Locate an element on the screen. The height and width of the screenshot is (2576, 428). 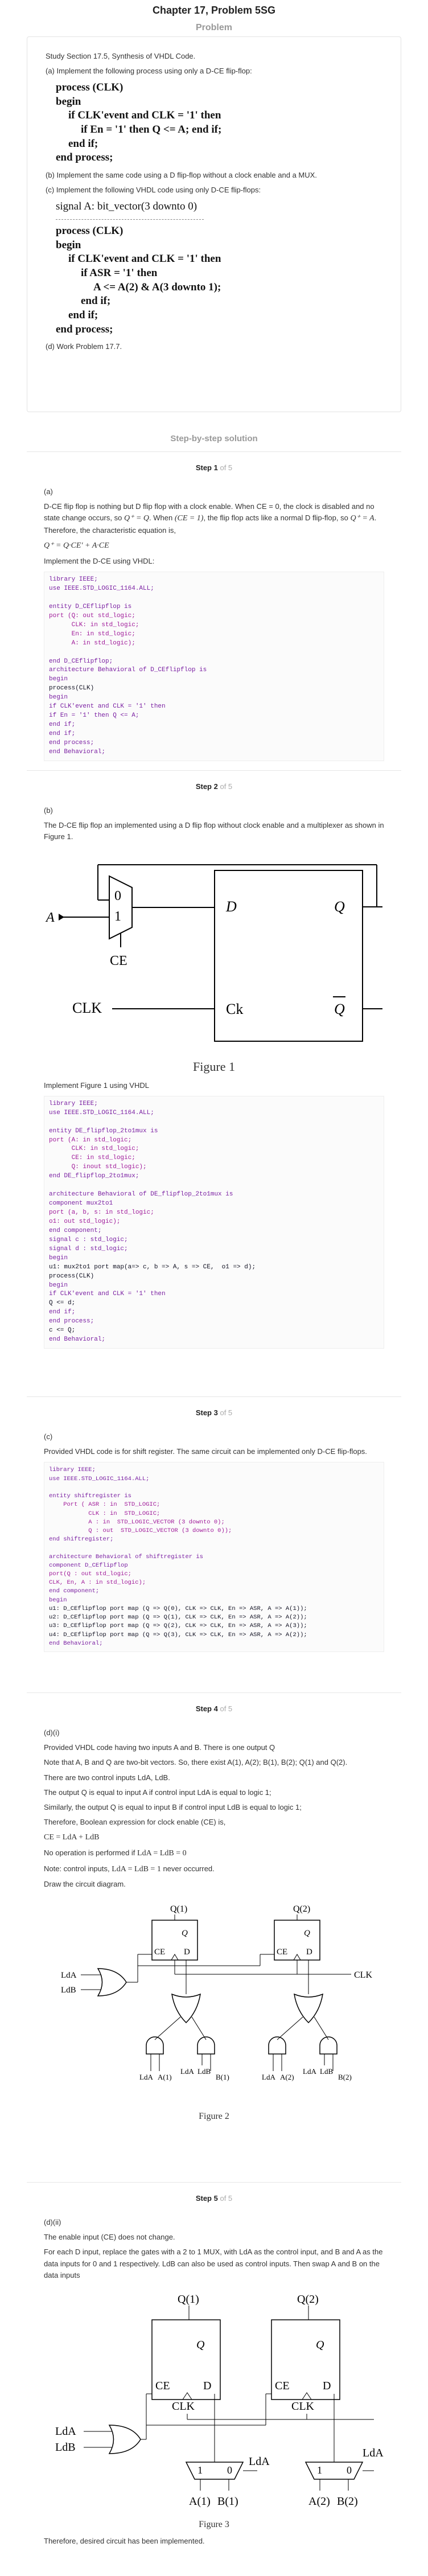
code-line: component mux2to1 is located at coordinates (81, 1203).